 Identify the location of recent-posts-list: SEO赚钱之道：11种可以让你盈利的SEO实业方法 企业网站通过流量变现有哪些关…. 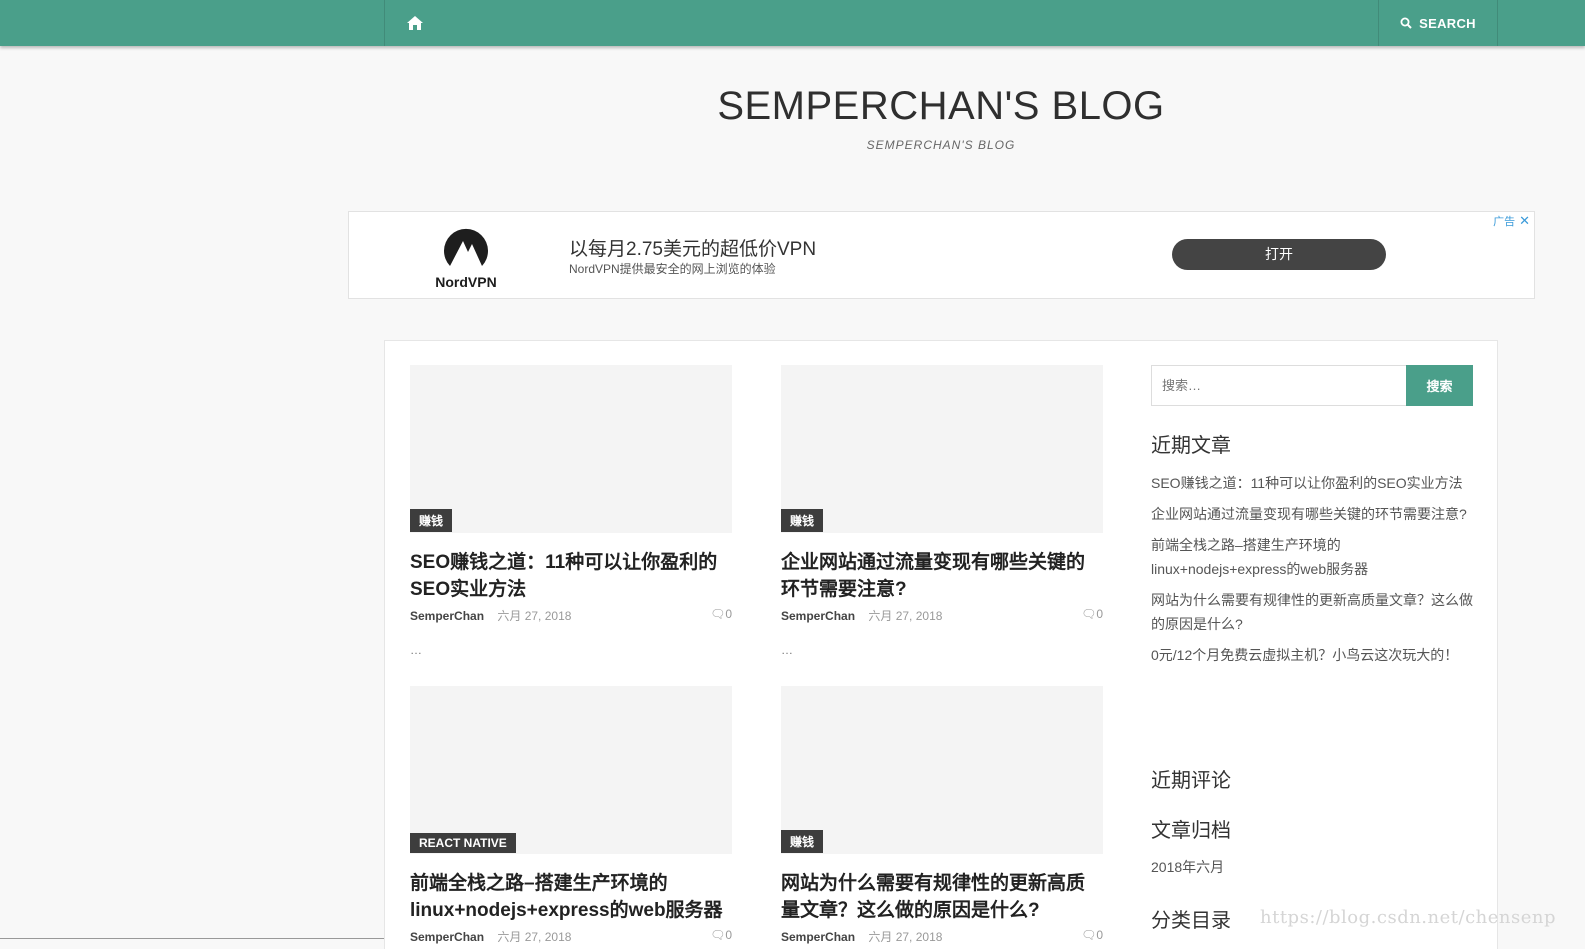
(1312, 572).